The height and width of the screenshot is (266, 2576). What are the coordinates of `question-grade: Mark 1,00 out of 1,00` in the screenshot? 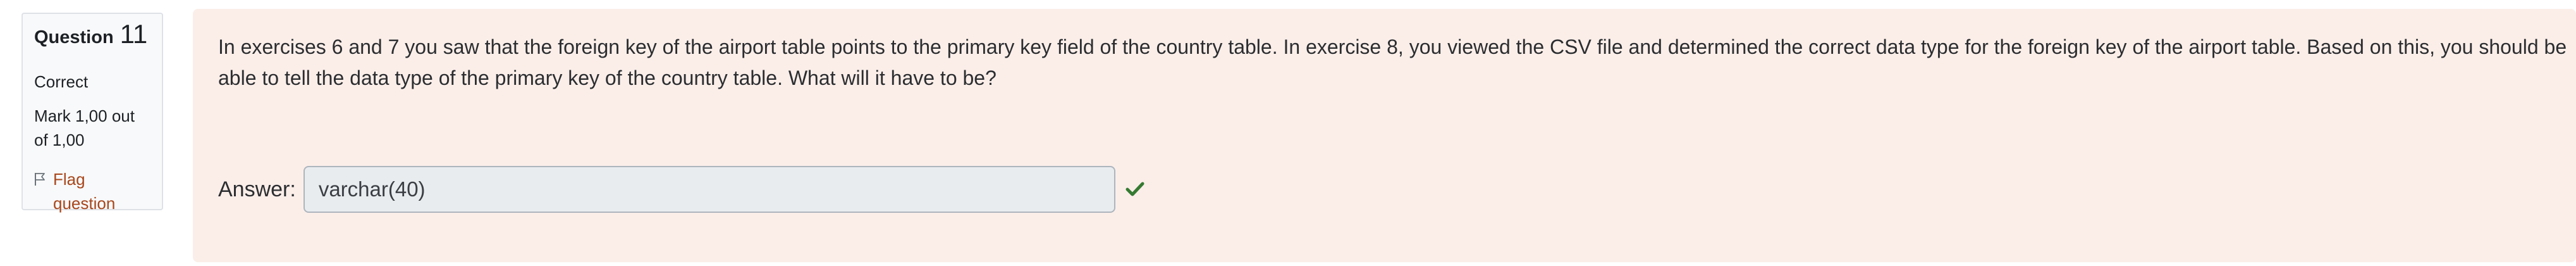 It's located at (84, 127).